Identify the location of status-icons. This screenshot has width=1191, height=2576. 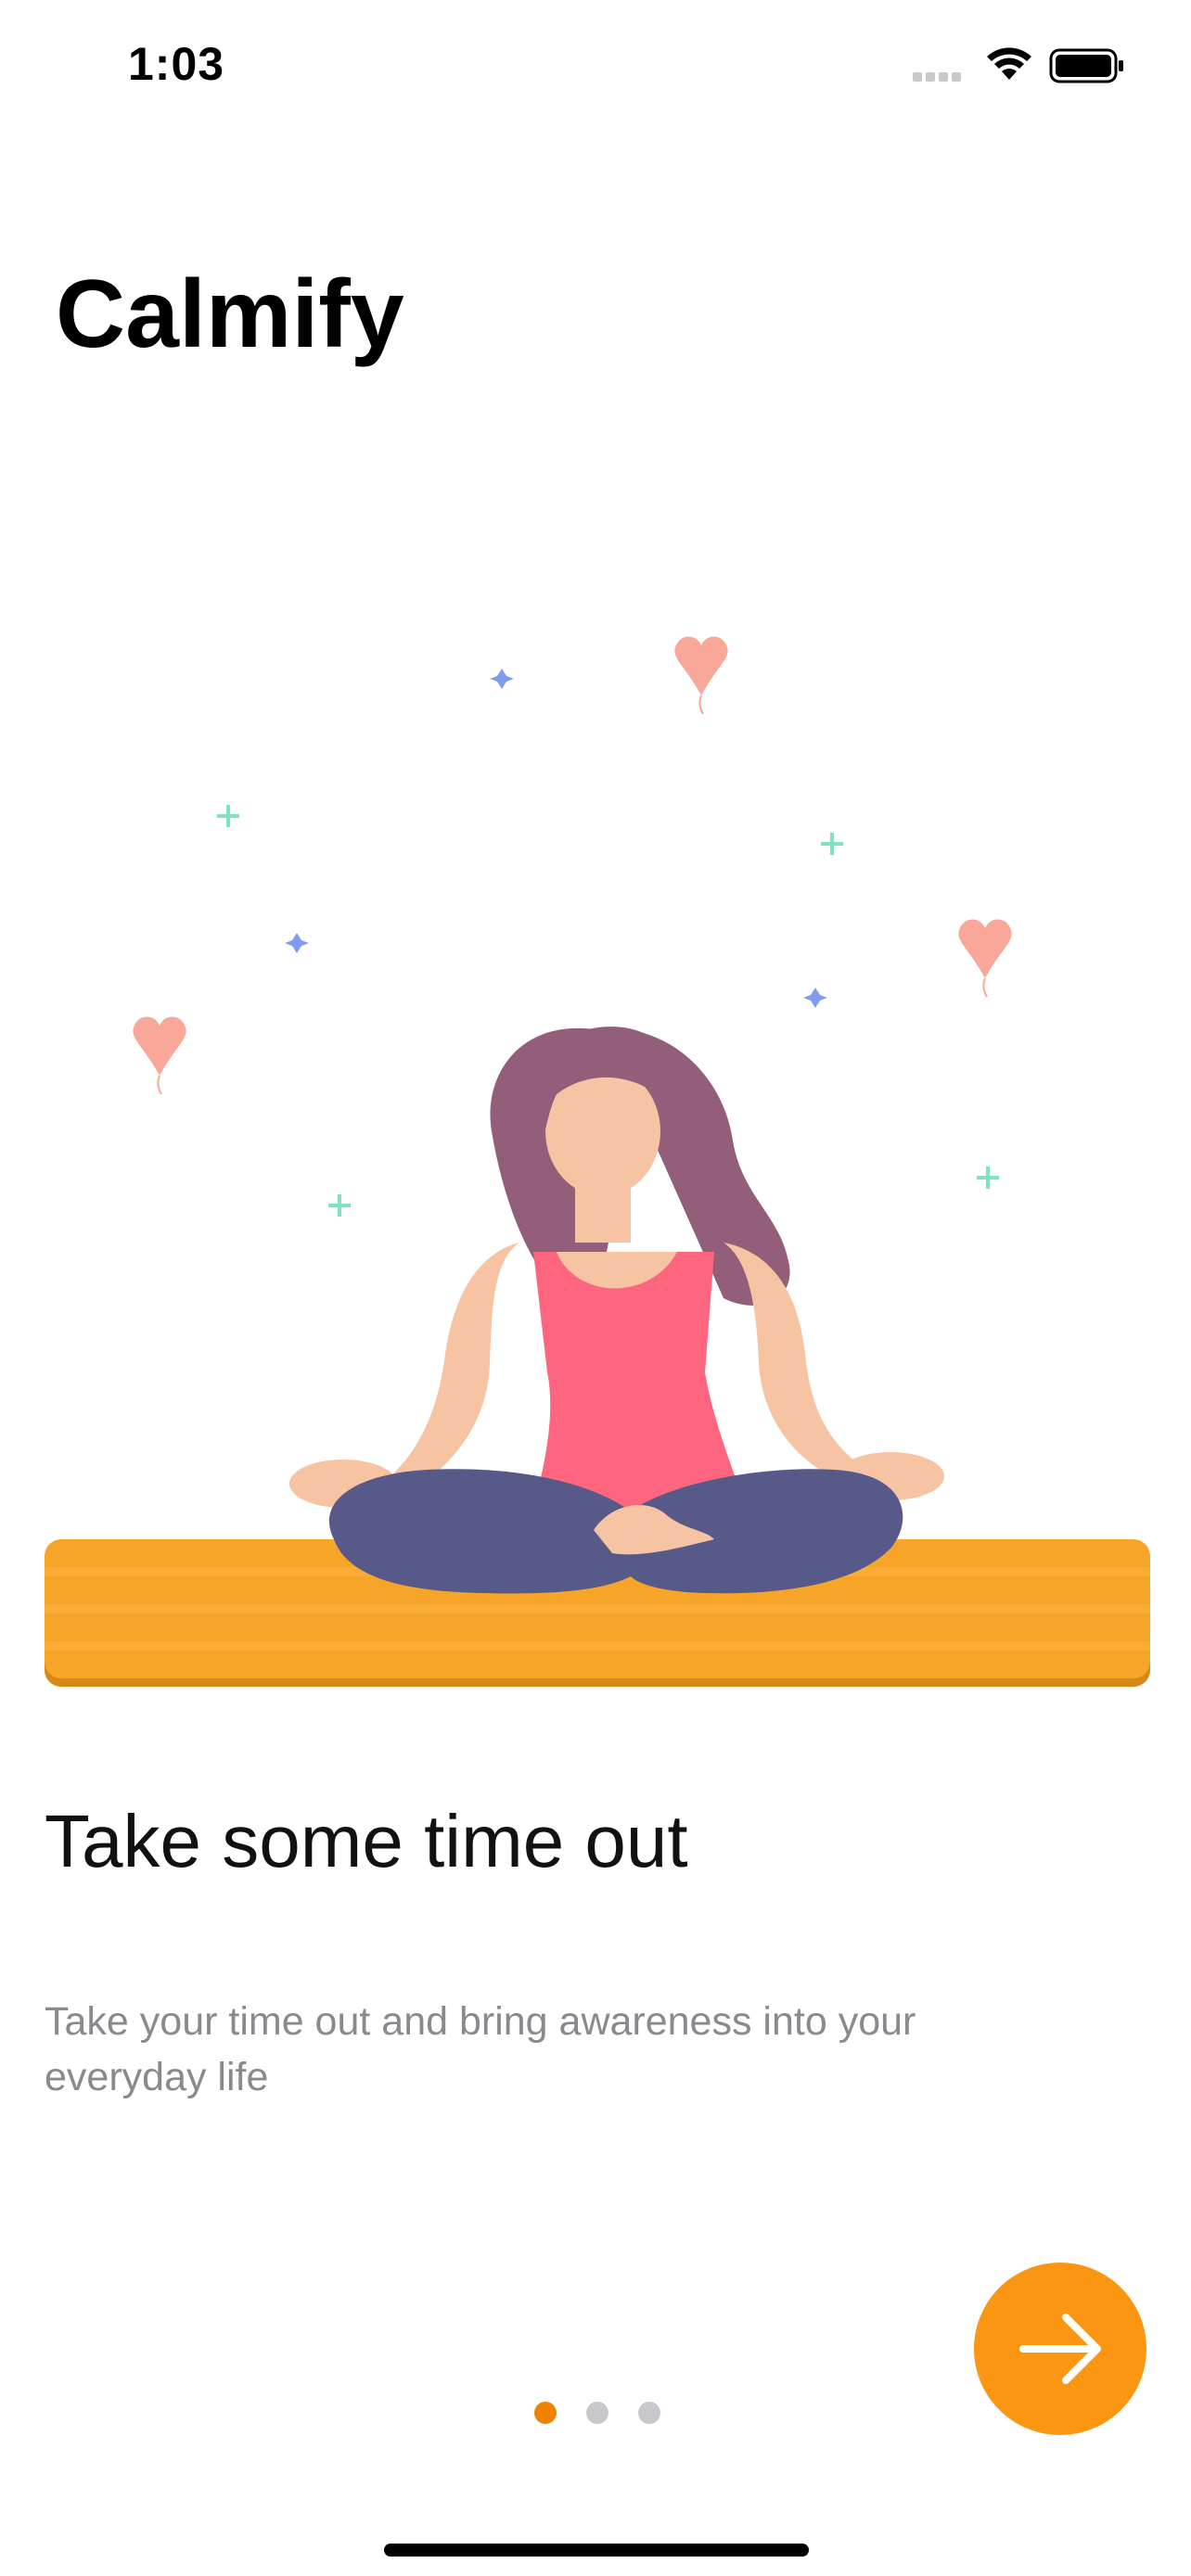
(1019, 68).